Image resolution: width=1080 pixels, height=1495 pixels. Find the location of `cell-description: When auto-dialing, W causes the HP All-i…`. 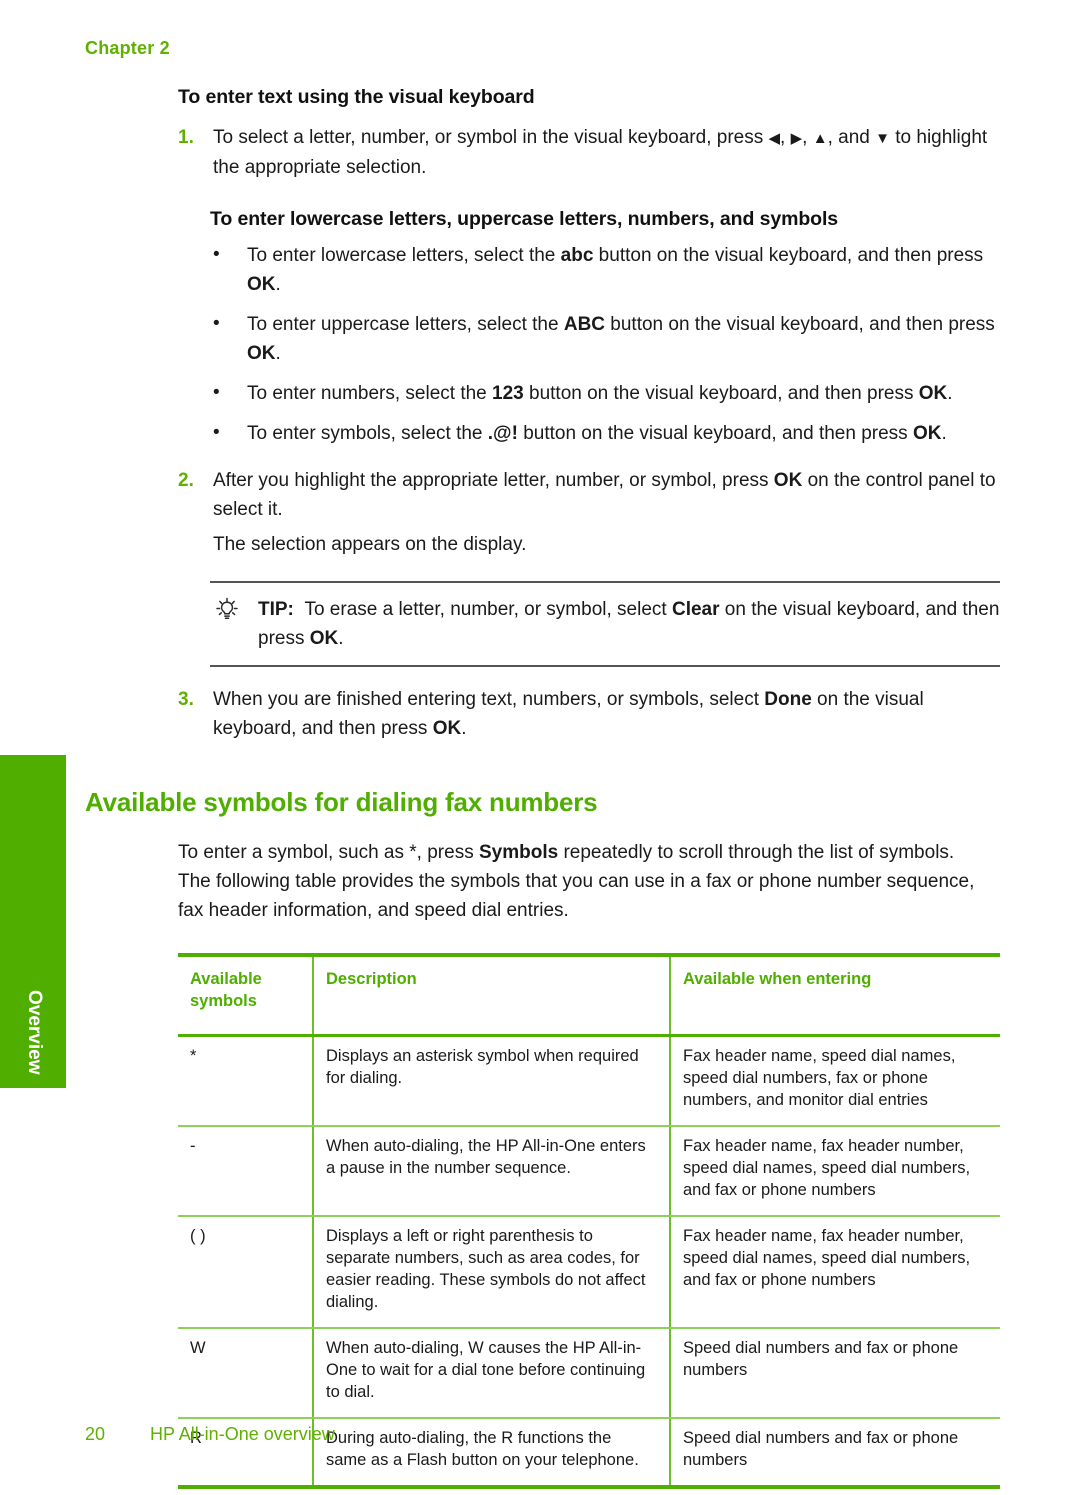

cell-description: When auto-dialing, W causes the HP All-i… is located at coordinates (492, 1373).